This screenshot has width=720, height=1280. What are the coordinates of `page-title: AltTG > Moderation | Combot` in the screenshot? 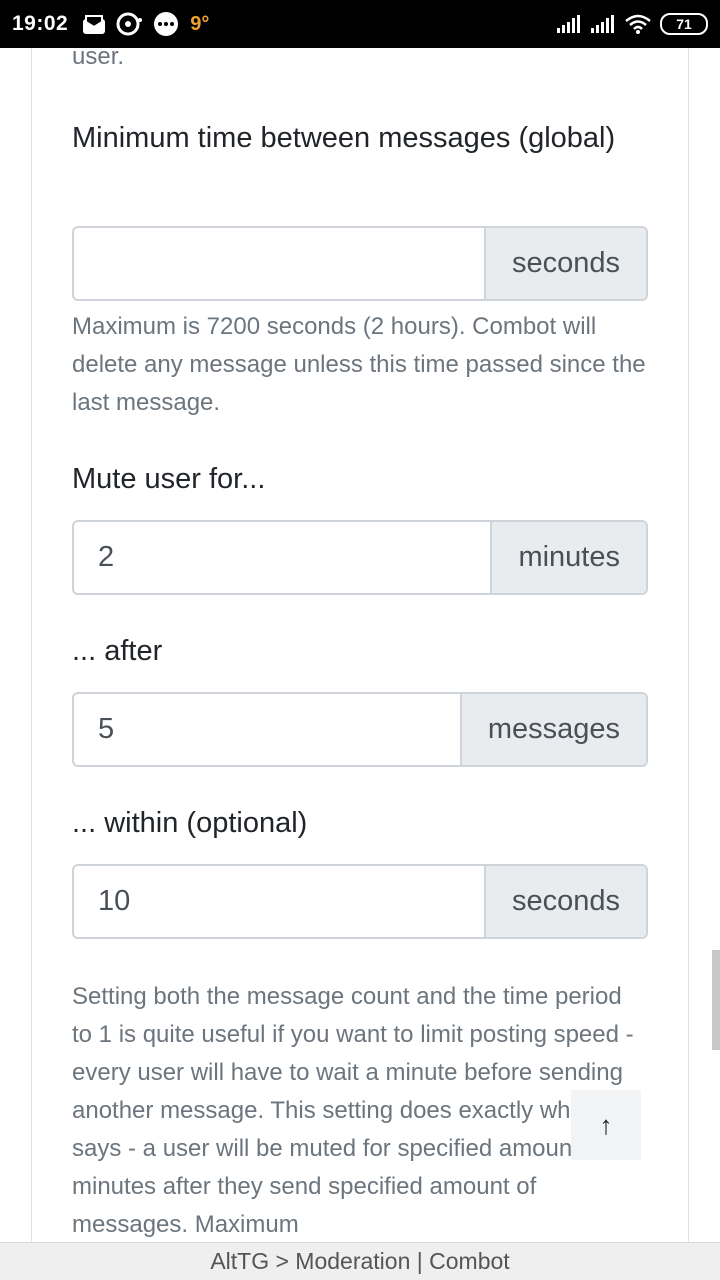 It's located at (360, 1261).